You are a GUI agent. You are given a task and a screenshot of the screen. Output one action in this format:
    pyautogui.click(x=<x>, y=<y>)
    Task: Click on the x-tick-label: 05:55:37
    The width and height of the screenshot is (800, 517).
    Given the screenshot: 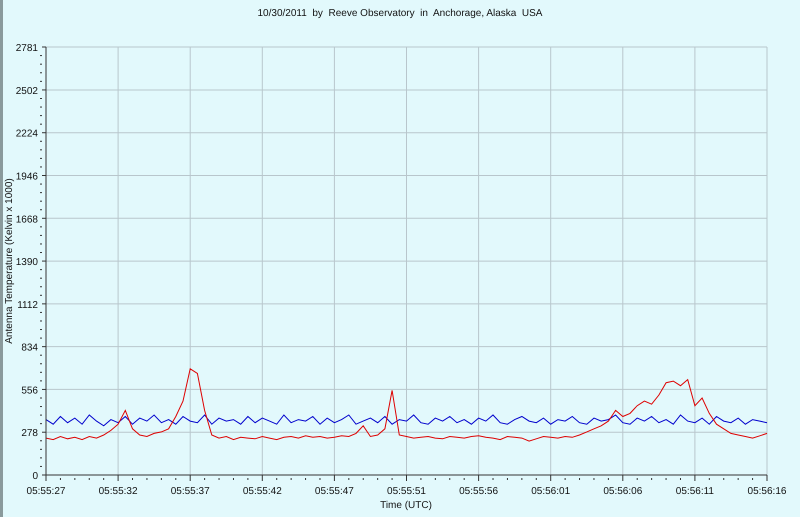 What is the action you would take?
    pyautogui.click(x=190, y=491)
    